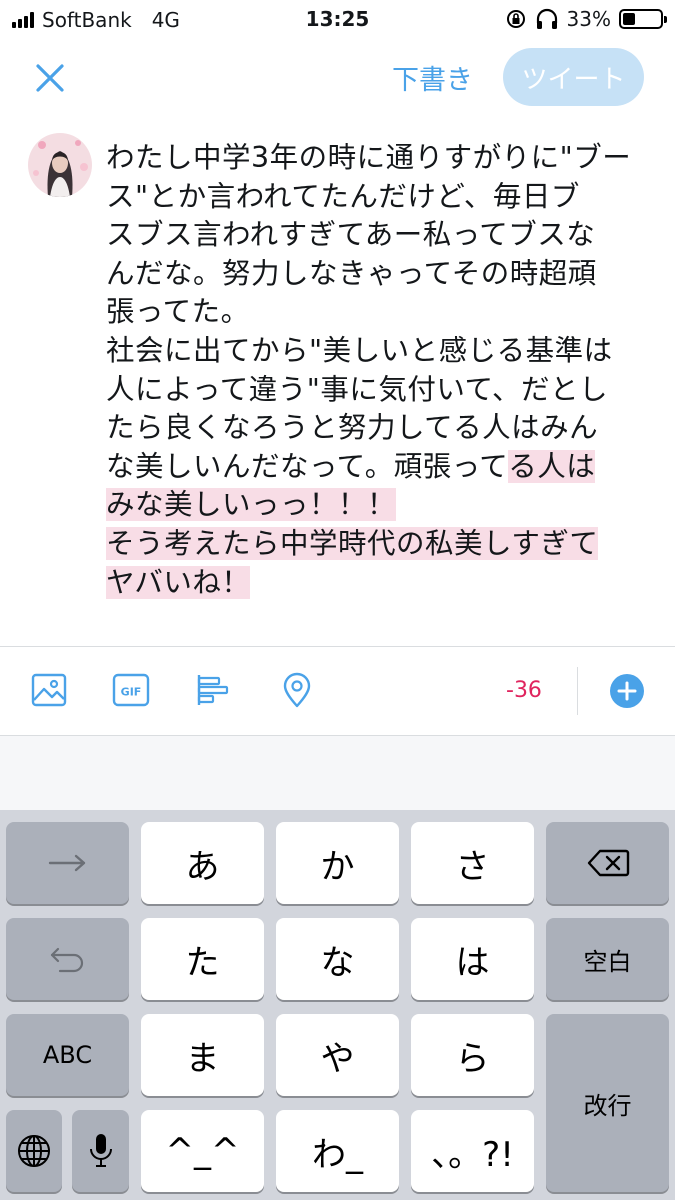 The width and height of the screenshot is (675, 1200). I want to click on poll-button, so click(213, 690).